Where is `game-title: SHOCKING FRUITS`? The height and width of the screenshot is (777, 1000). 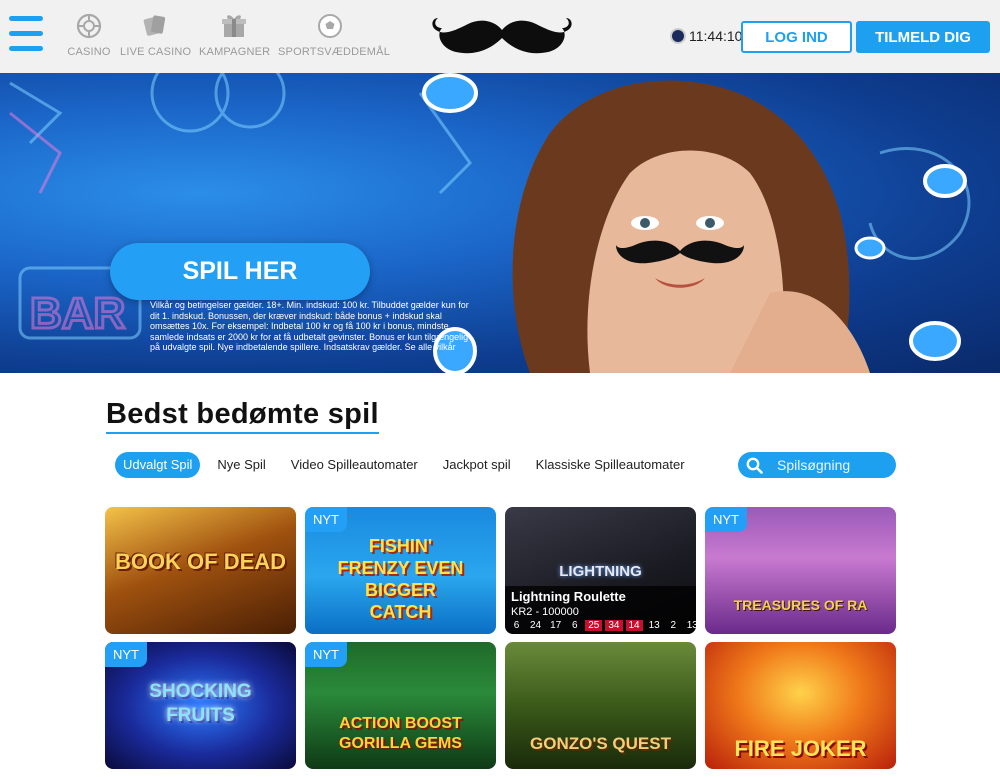
game-title: SHOCKING FRUITS is located at coordinates (200, 703).